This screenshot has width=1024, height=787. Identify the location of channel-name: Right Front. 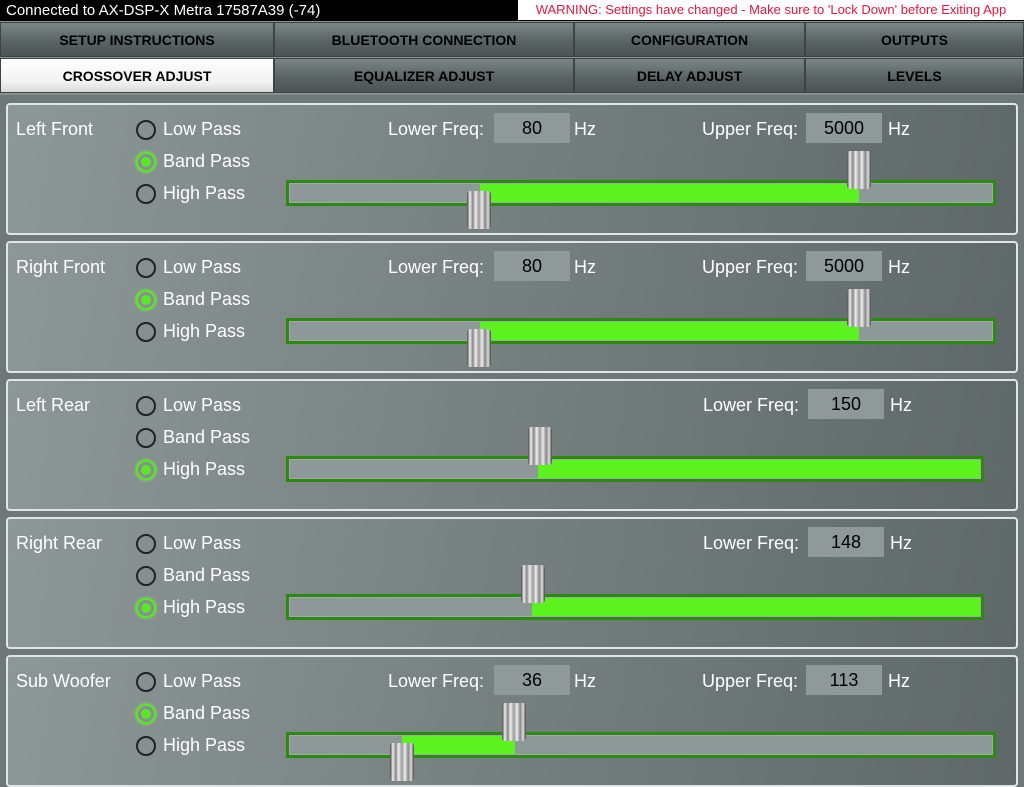
(61, 267).